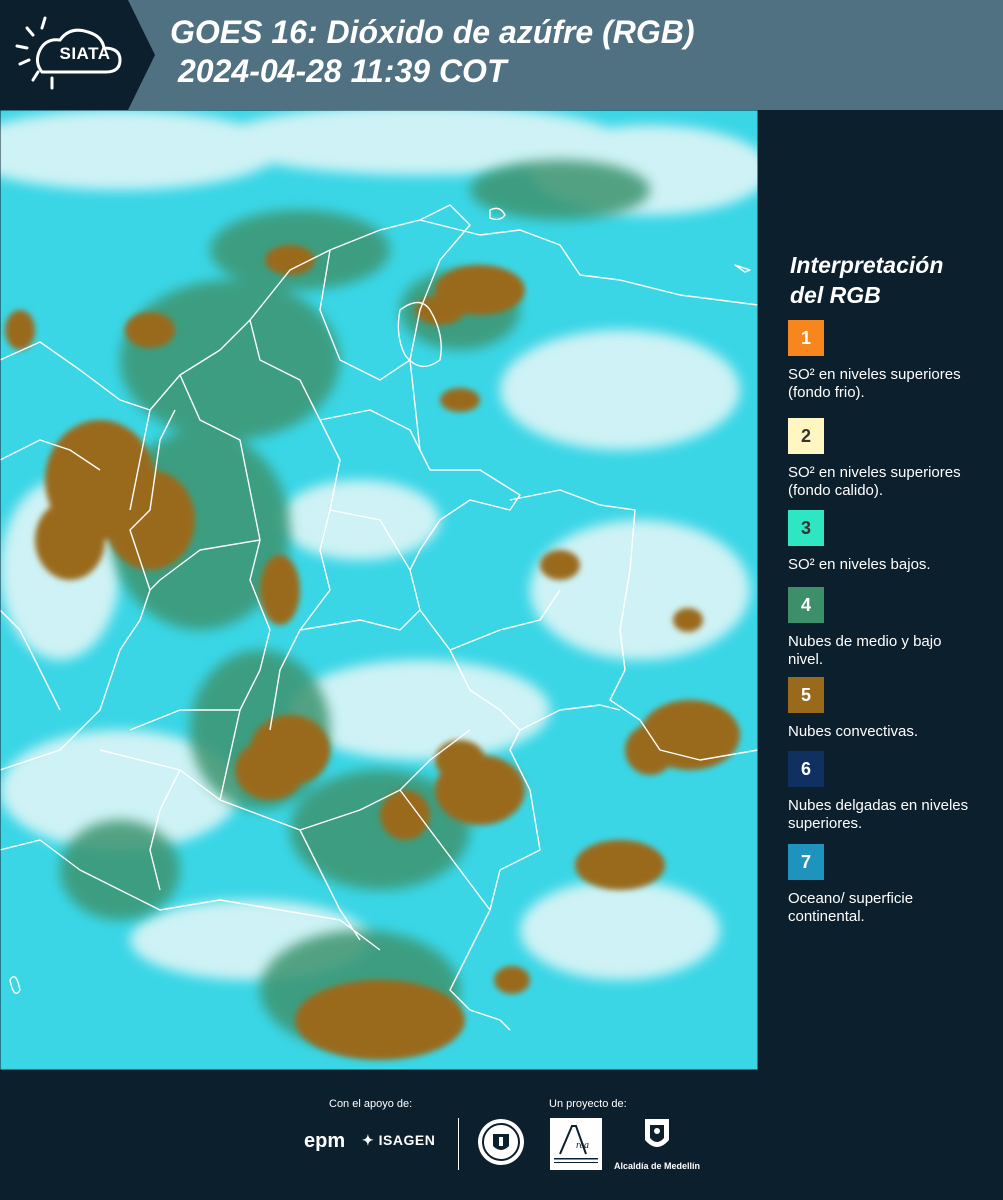 The width and height of the screenshot is (1003, 1200). What do you see at coordinates (806, 528) in the screenshot?
I see `legend-swatch: 3` at bounding box center [806, 528].